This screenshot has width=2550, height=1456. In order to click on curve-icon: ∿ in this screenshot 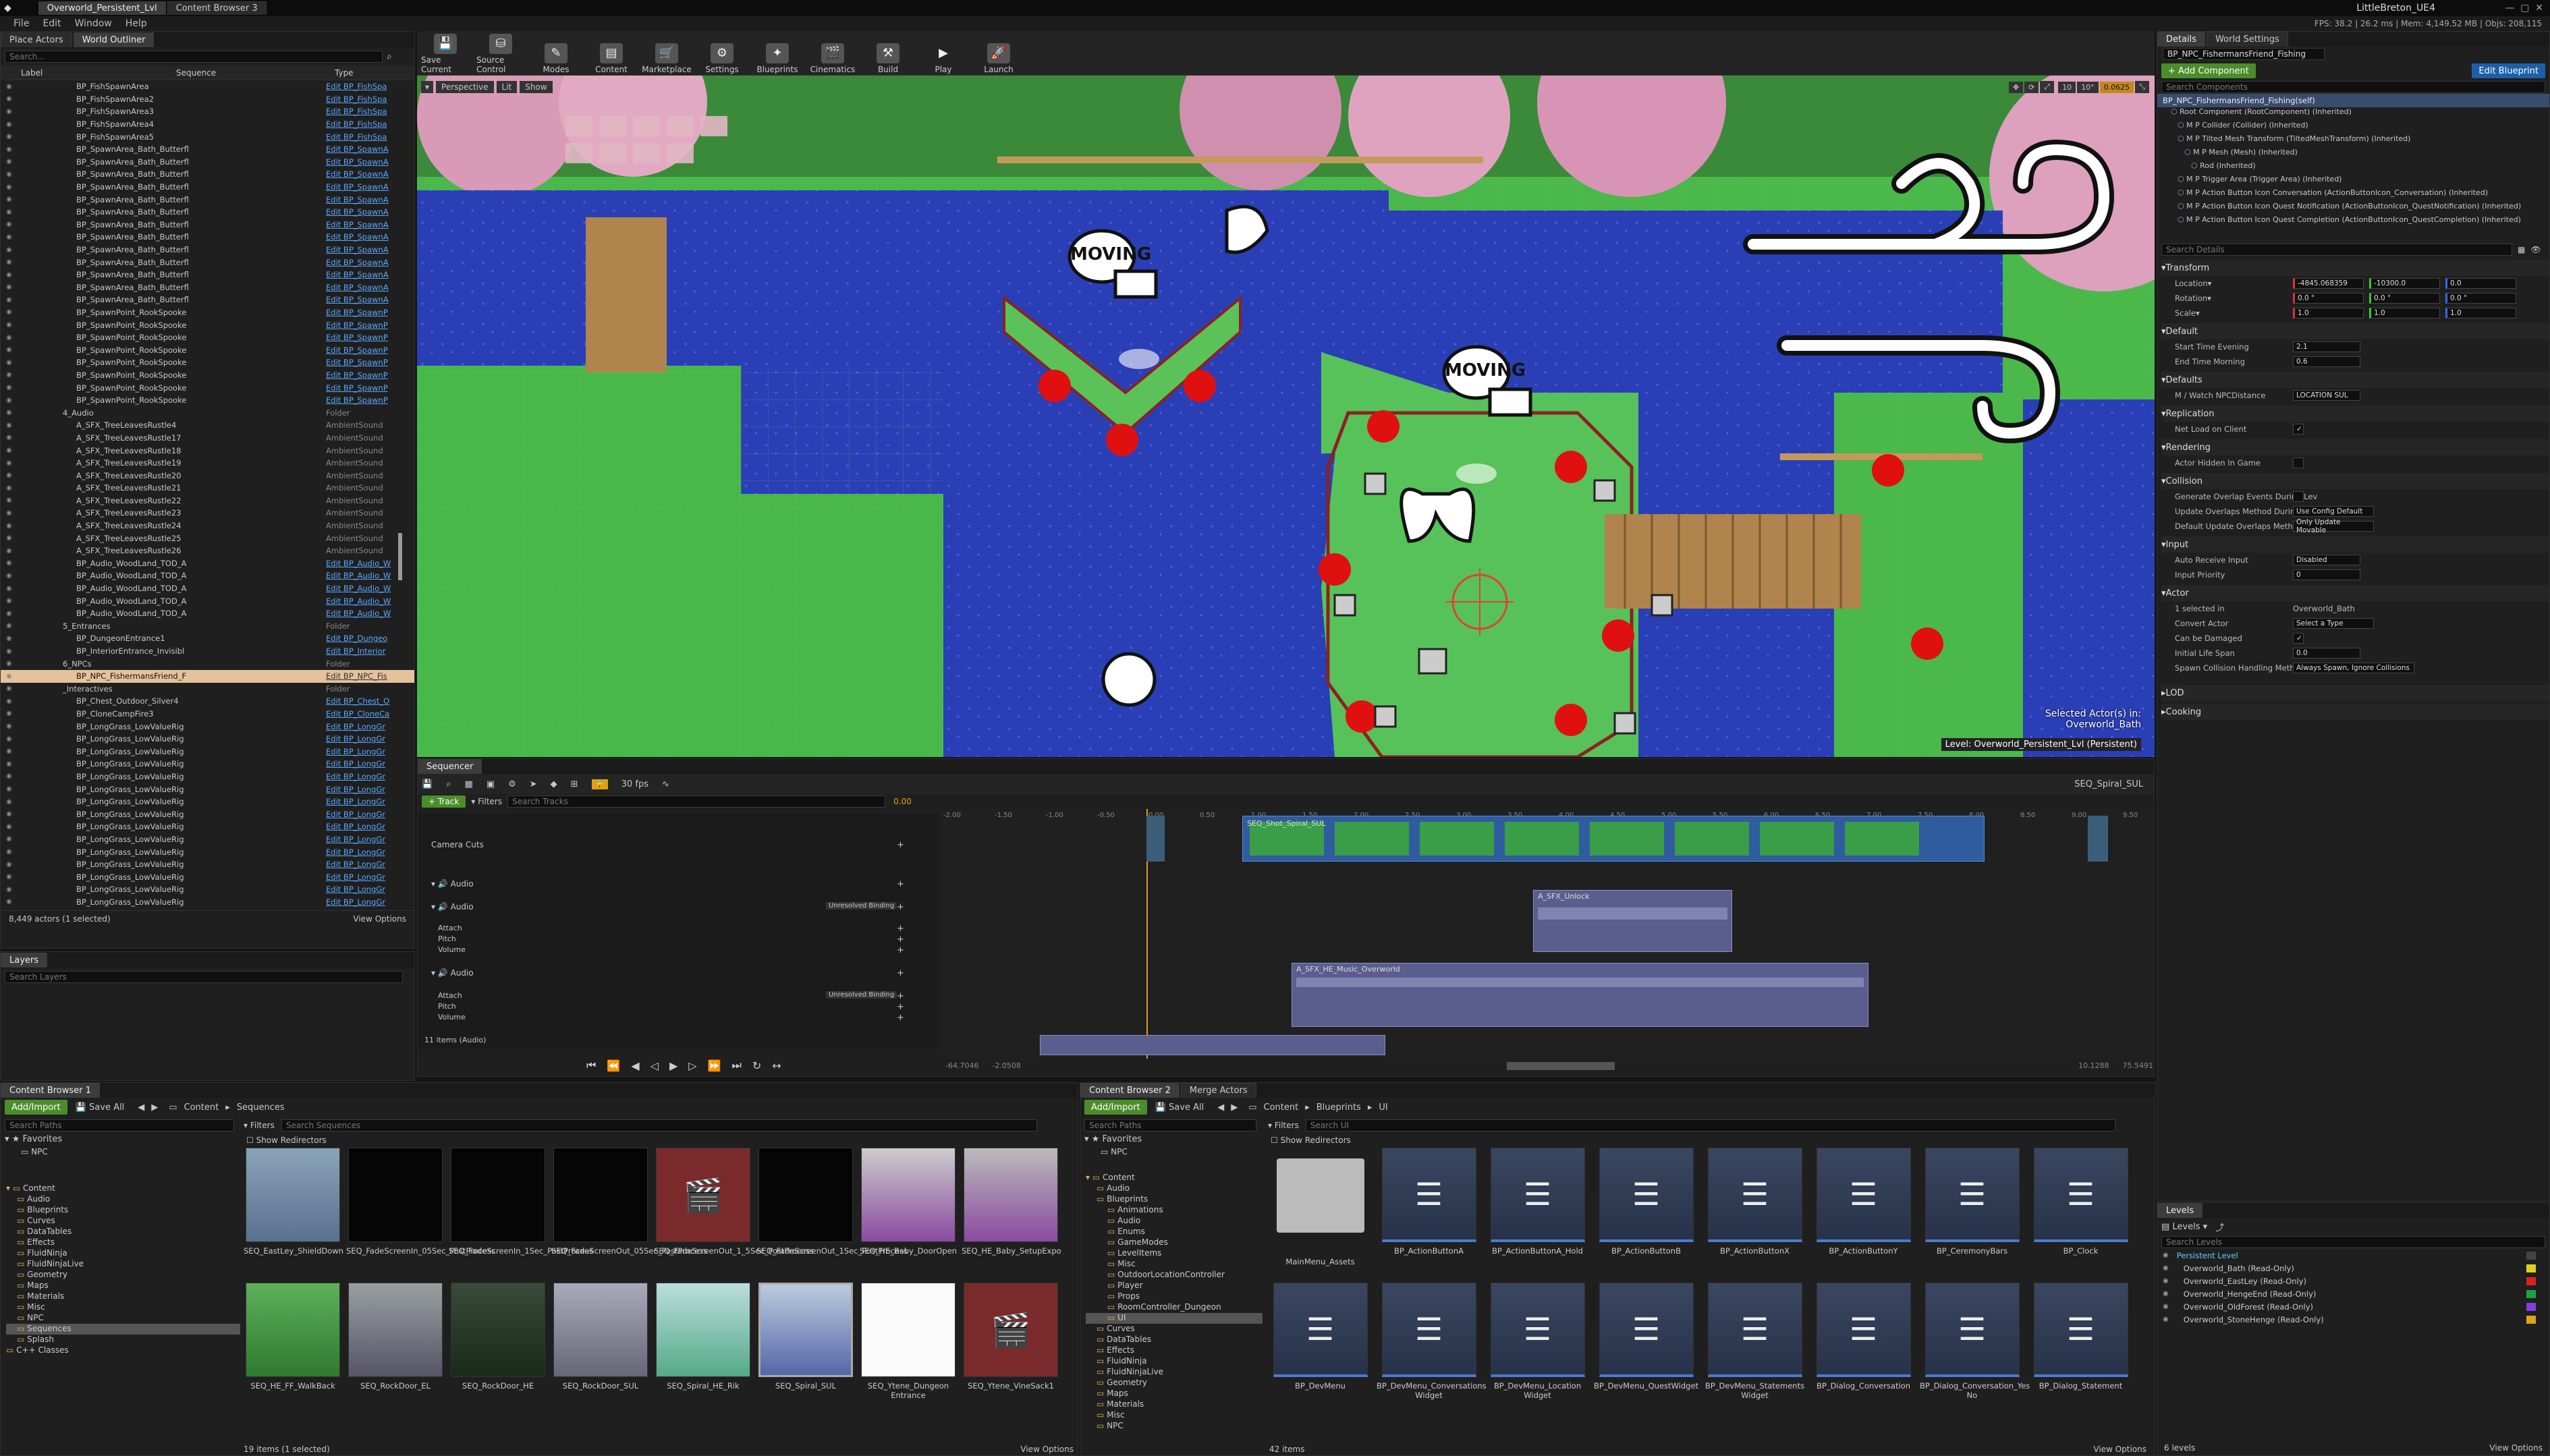, I will do `click(665, 784)`.